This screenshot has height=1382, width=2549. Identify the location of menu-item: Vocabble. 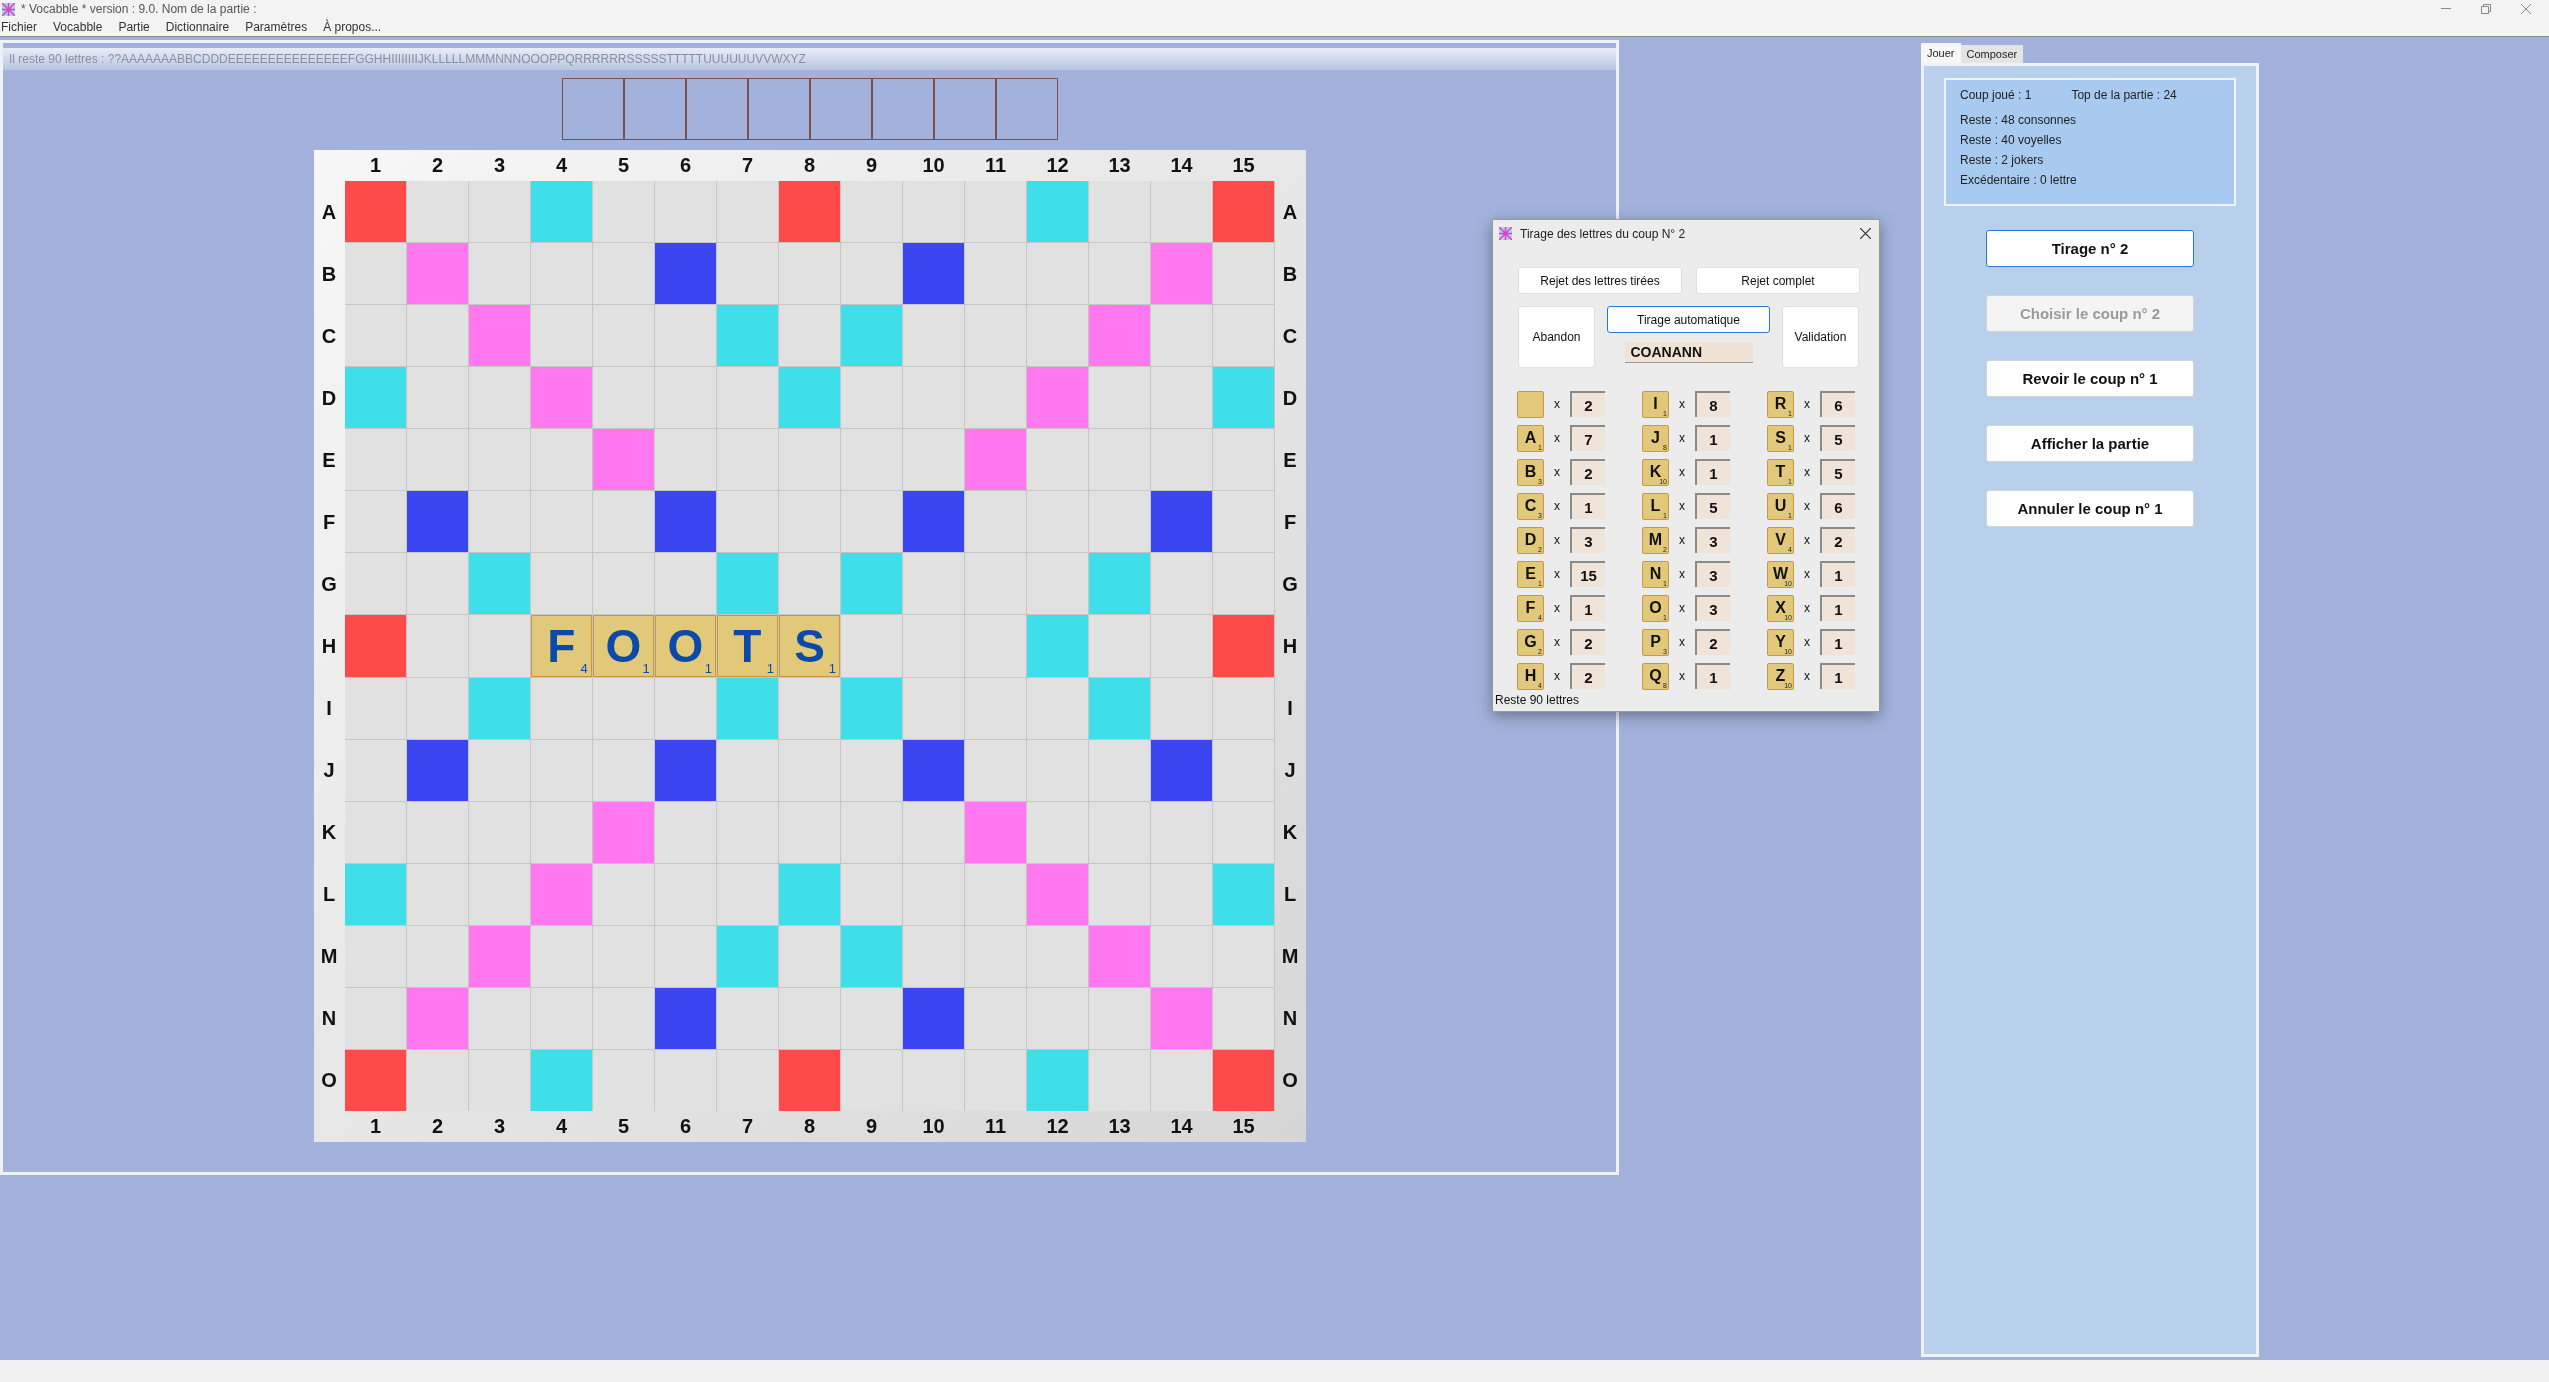
(78, 27).